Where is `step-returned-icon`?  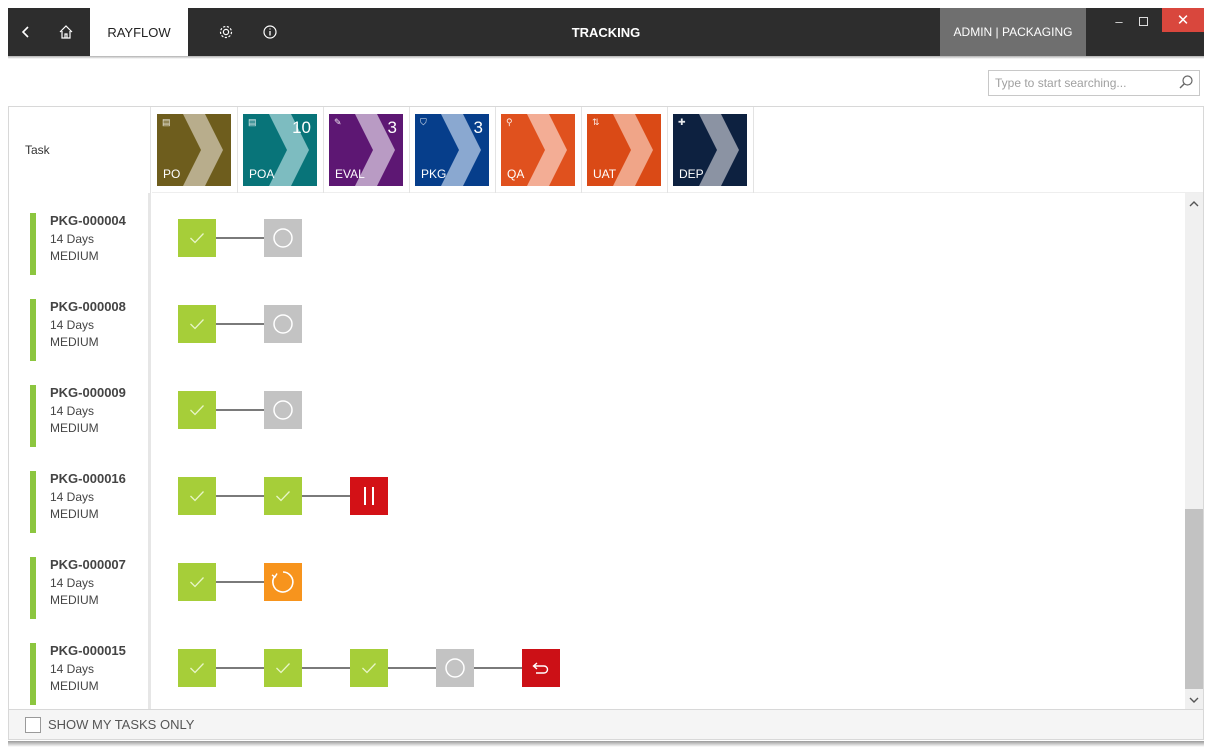 step-returned-icon is located at coordinates (541, 668).